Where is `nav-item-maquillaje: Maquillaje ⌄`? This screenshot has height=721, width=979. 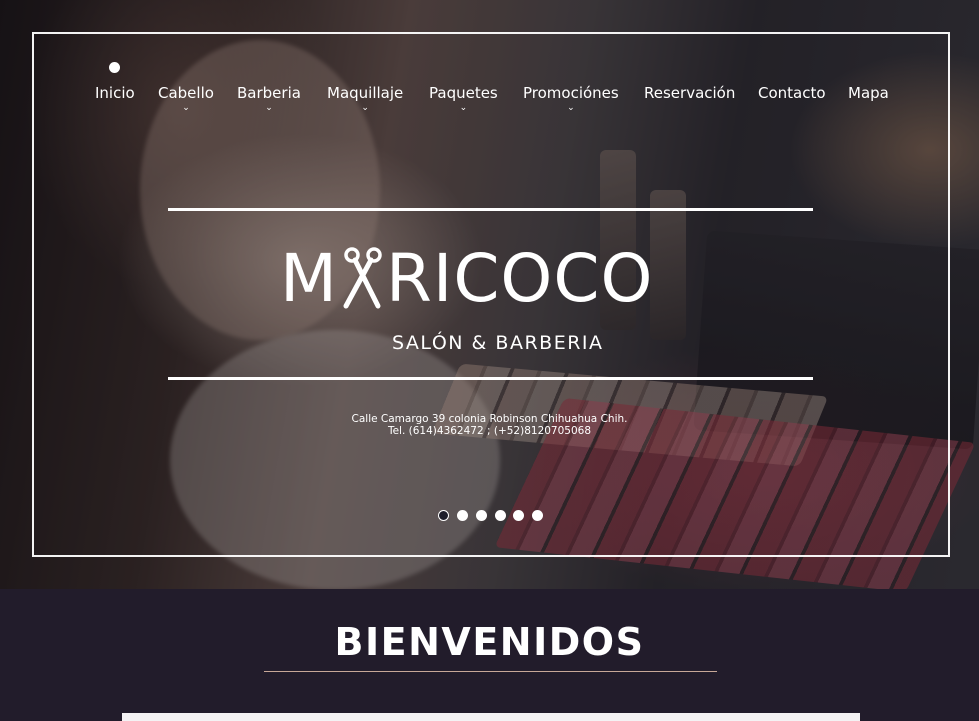
nav-item-maquillaje: Maquillaje ⌄ is located at coordinates (365, 98).